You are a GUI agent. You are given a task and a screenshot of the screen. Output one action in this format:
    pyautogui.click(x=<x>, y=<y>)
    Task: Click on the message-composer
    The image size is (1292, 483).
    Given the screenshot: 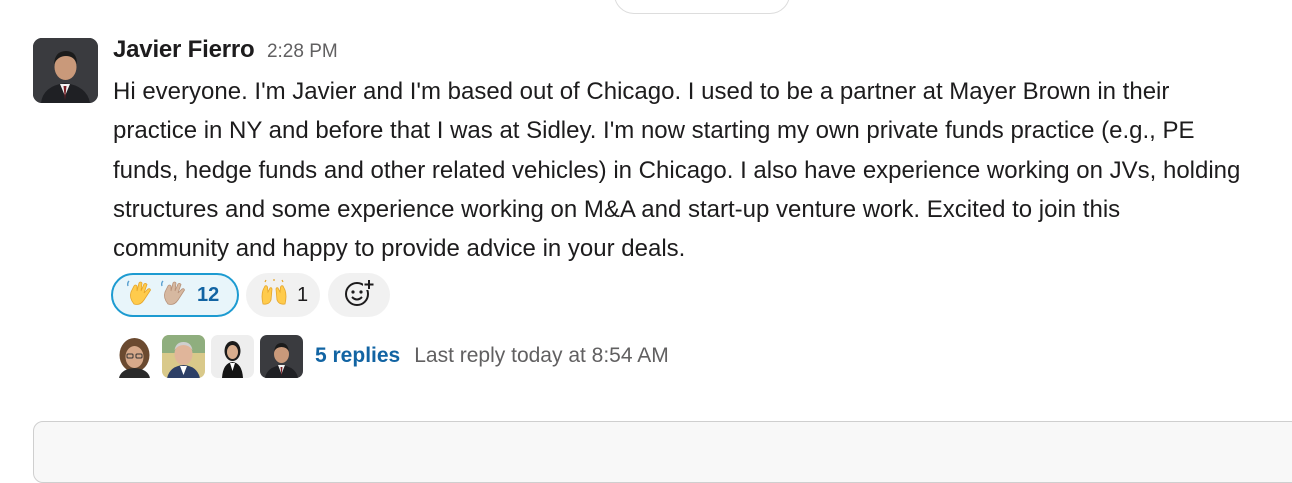 What is the action you would take?
    pyautogui.click(x=662, y=452)
    